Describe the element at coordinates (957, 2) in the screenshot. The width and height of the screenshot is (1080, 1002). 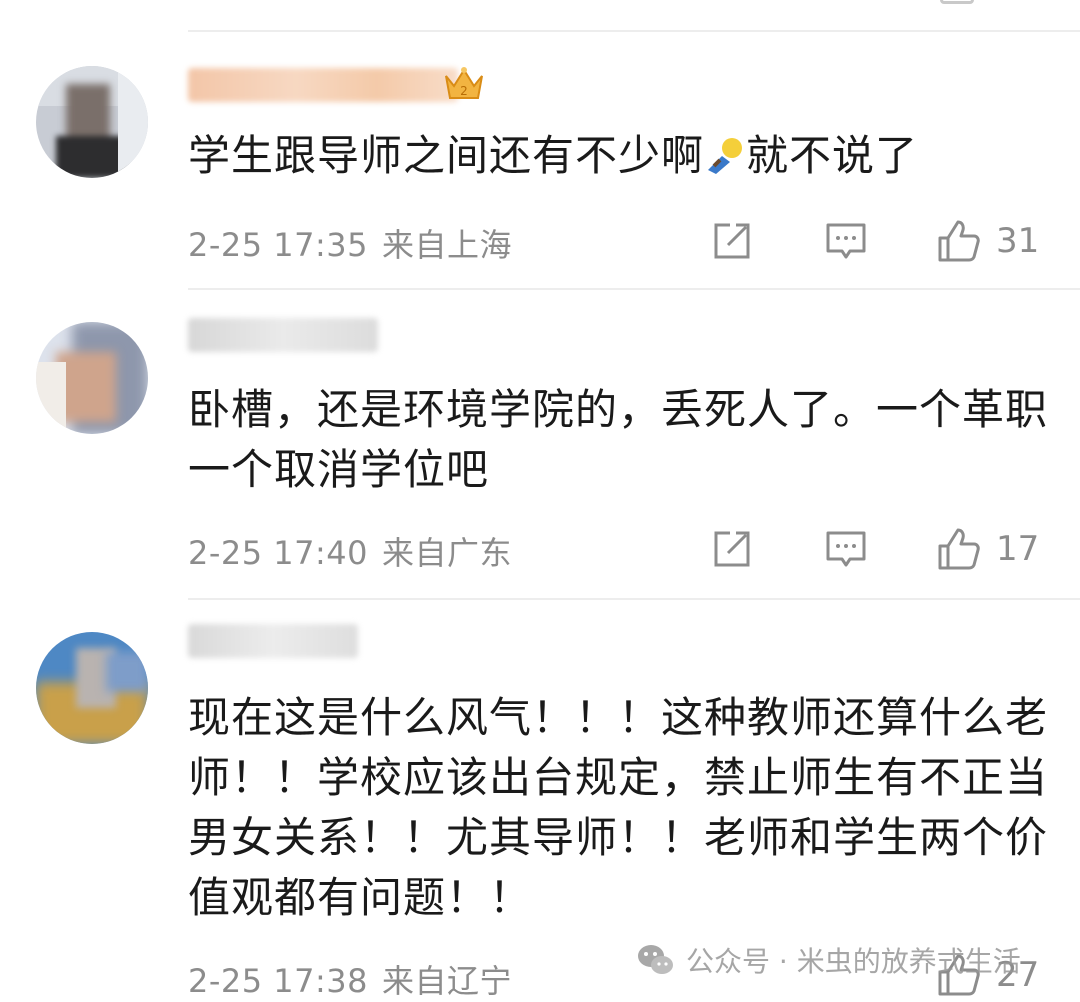
I see `like-icon` at that location.